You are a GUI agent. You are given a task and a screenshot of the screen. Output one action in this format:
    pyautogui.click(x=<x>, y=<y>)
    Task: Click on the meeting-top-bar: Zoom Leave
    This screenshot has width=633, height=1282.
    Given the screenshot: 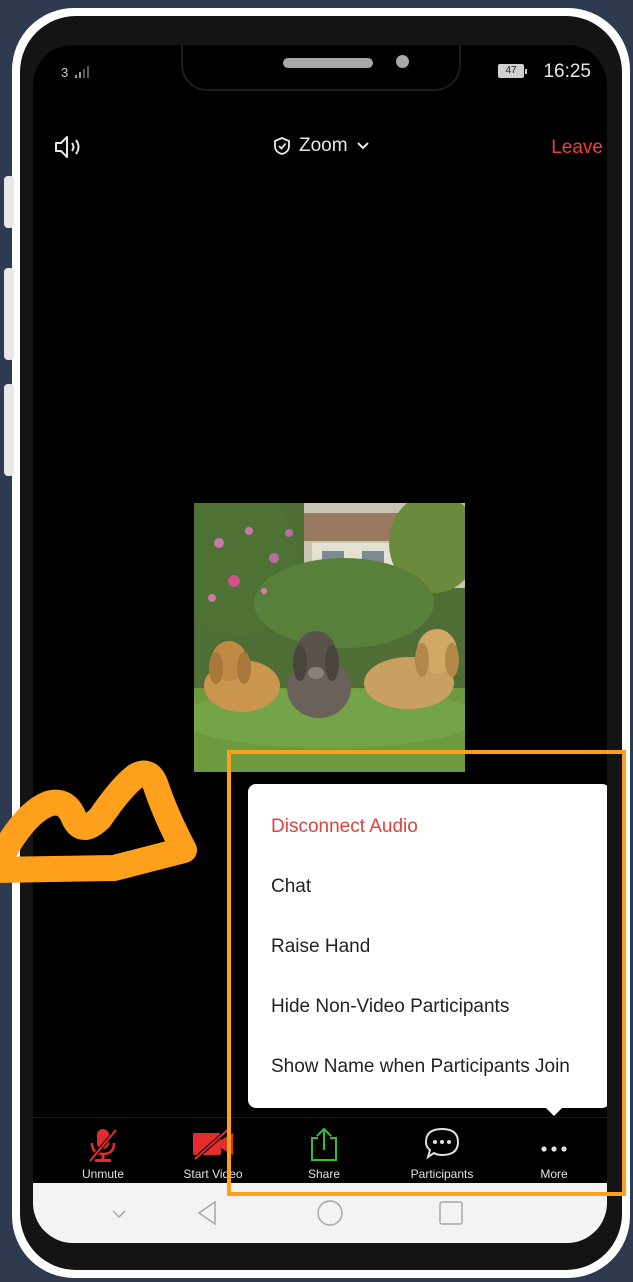 What is the action you would take?
    pyautogui.click(x=320, y=148)
    